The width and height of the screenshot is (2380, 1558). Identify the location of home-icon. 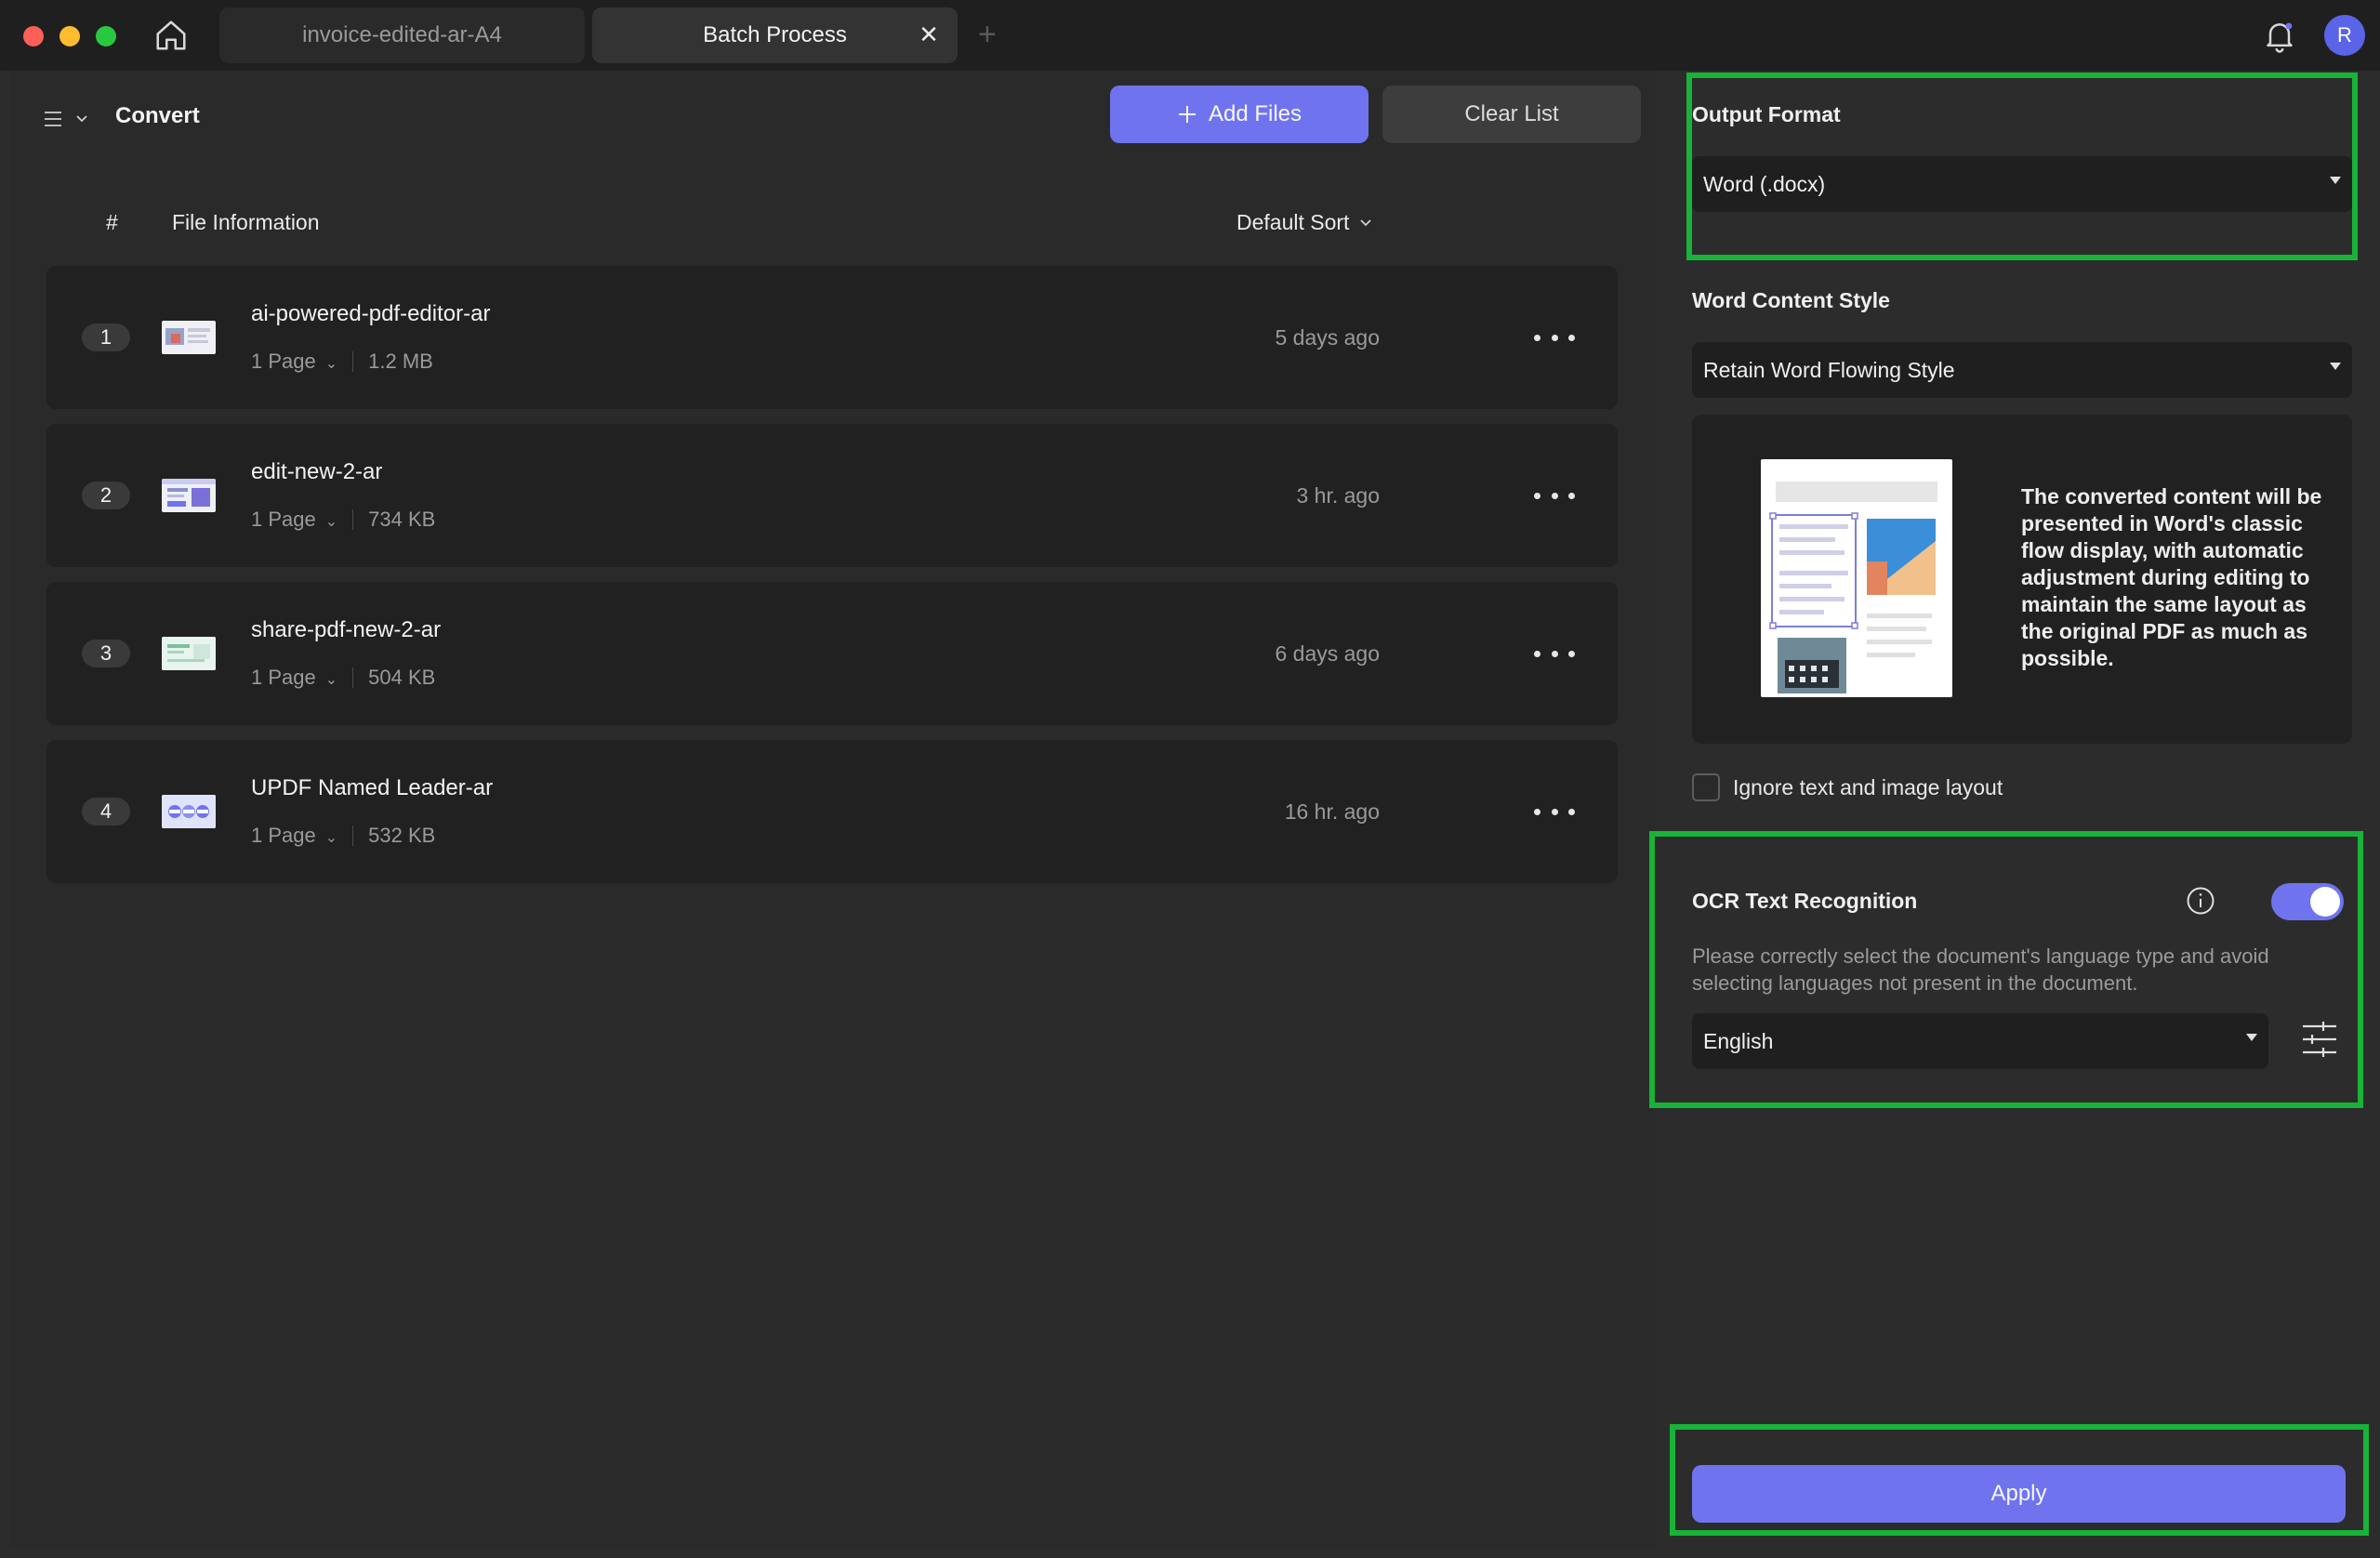
(171, 35).